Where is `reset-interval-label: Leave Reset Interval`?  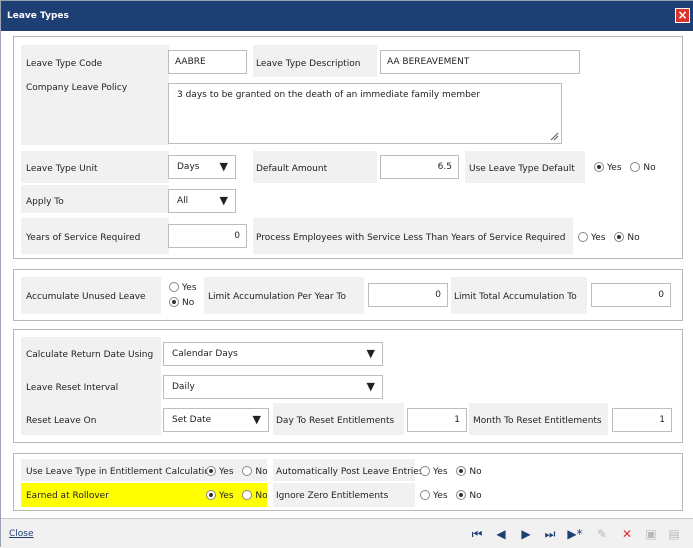 reset-interval-label: Leave Reset Interval is located at coordinates (72, 388).